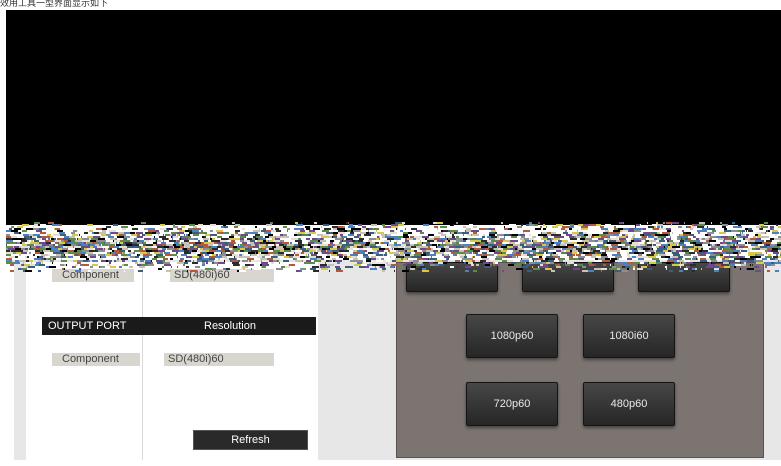 The height and width of the screenshot is (466, 781). What do you see at coordinates (629, 404) in the screenshot?
I see `resolution-button-480p60: 480p60` at bounding box center [629, 404].